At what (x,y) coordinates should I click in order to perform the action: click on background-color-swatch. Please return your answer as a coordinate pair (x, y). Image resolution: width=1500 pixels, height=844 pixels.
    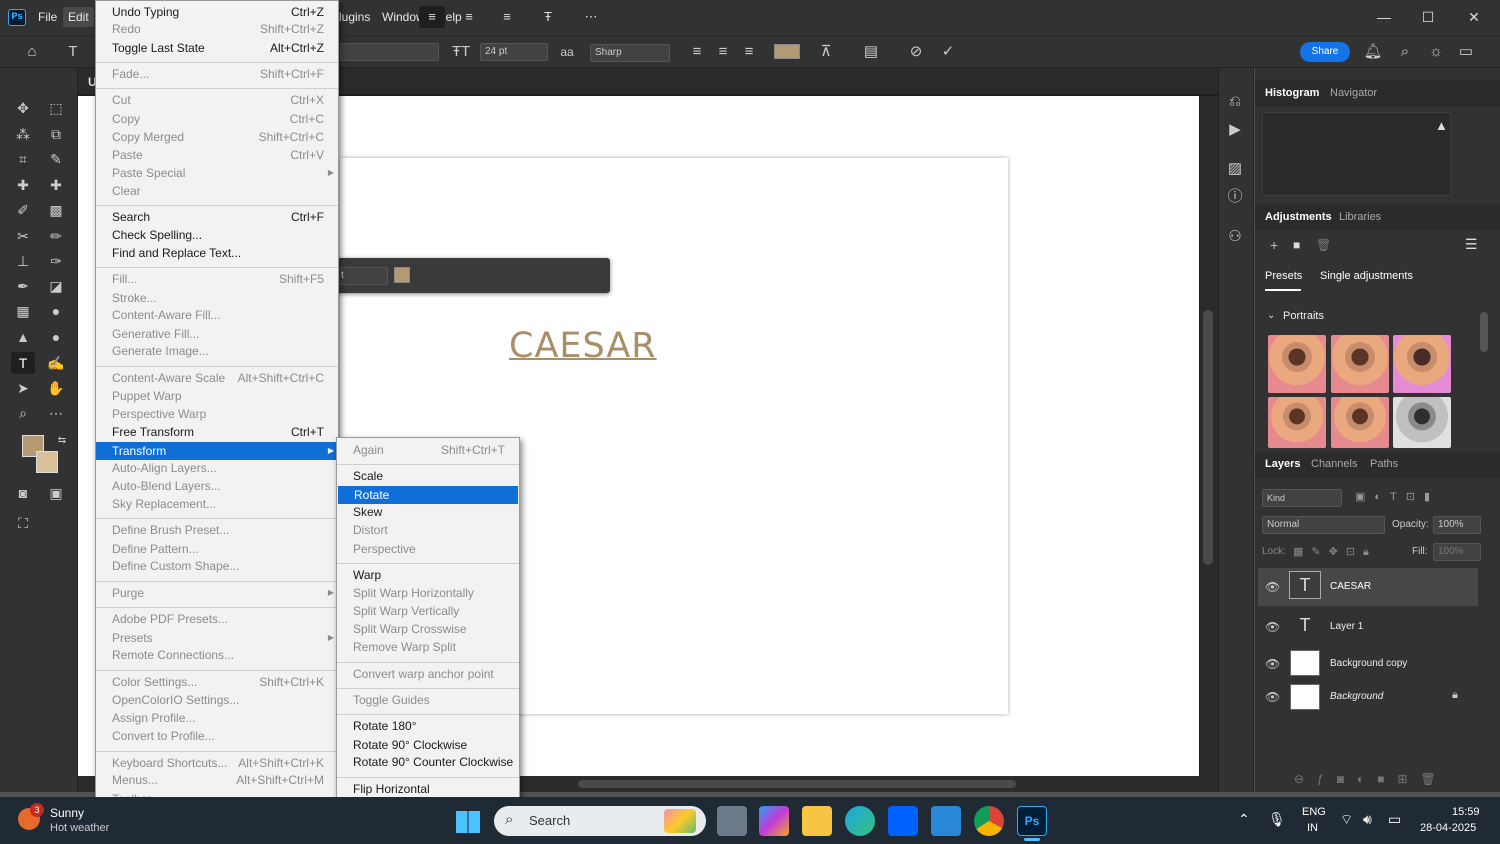
    Looking at the image, I should click on (47, 462).